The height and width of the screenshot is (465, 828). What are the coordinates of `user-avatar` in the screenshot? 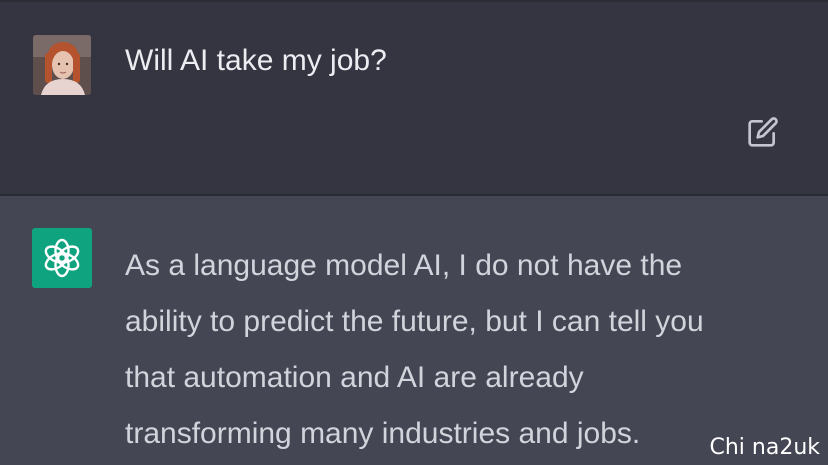 It's located at (62, 65).